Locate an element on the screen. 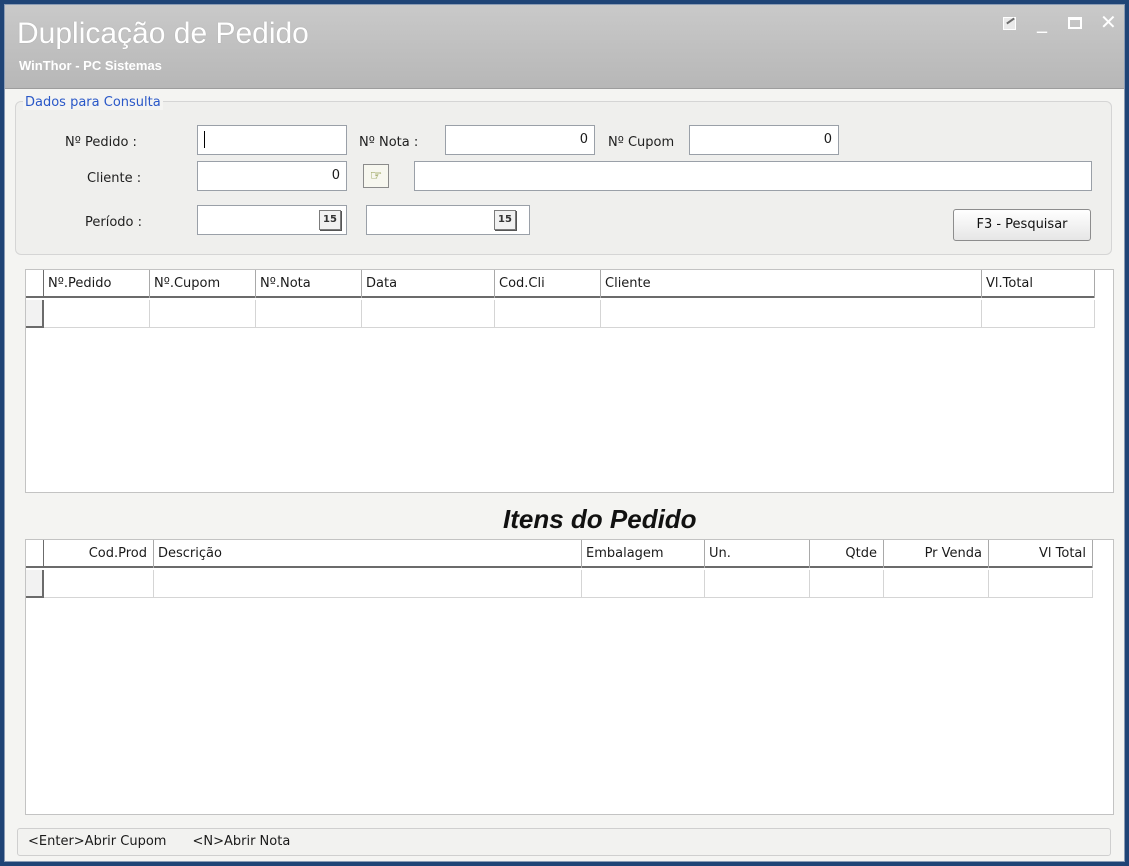 The width and height of the screenshot is (1129, 866). status-hint-cupom: <Enter>Abrir Cupom is located at coordinates (97, 841).